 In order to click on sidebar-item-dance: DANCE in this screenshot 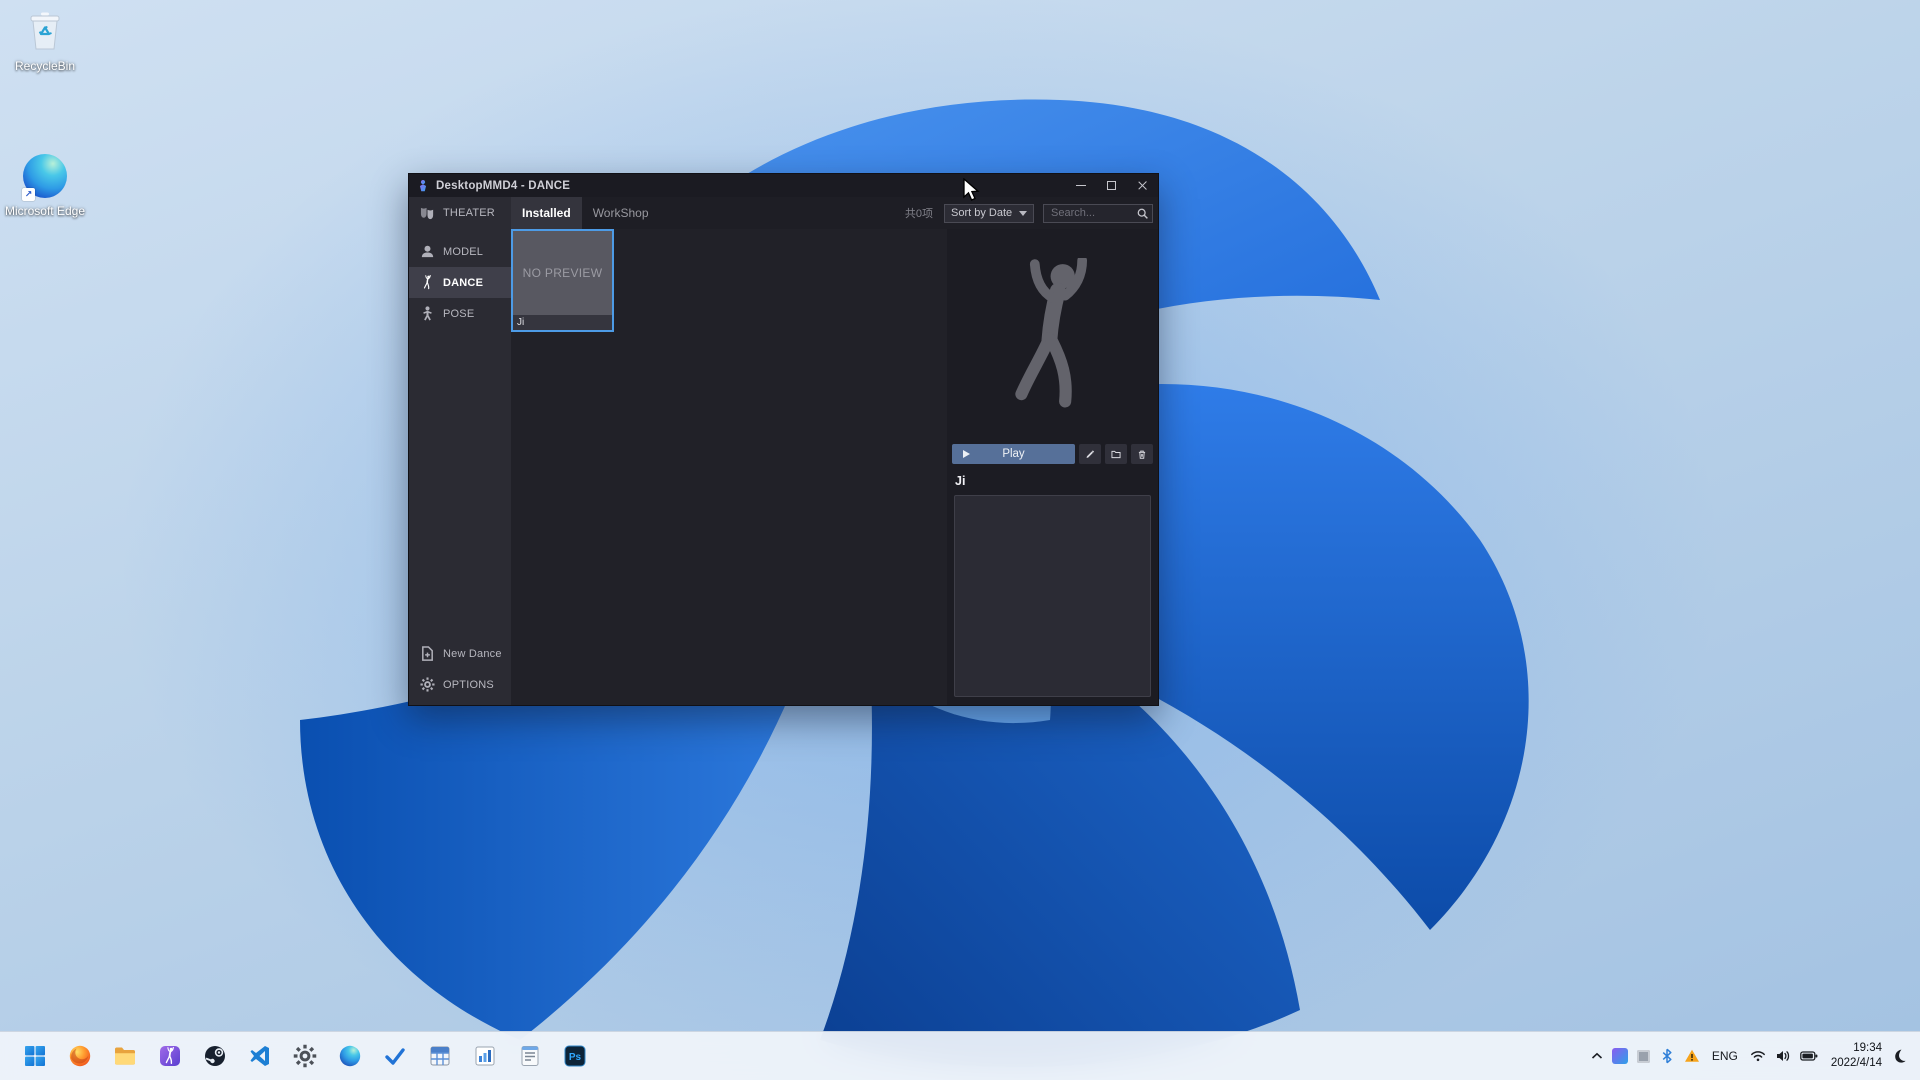, I will do `click(460, 282)`.